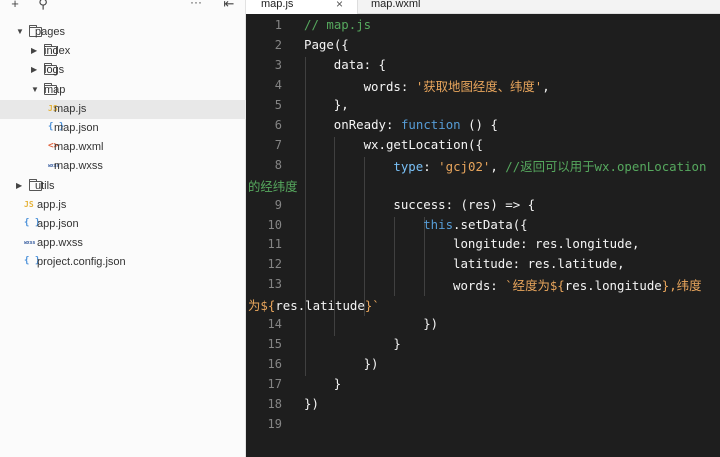  What do you see at coordinates (278, 44) in the screenshot?
I see `line-number: 2` at bounding box center [278, 44].